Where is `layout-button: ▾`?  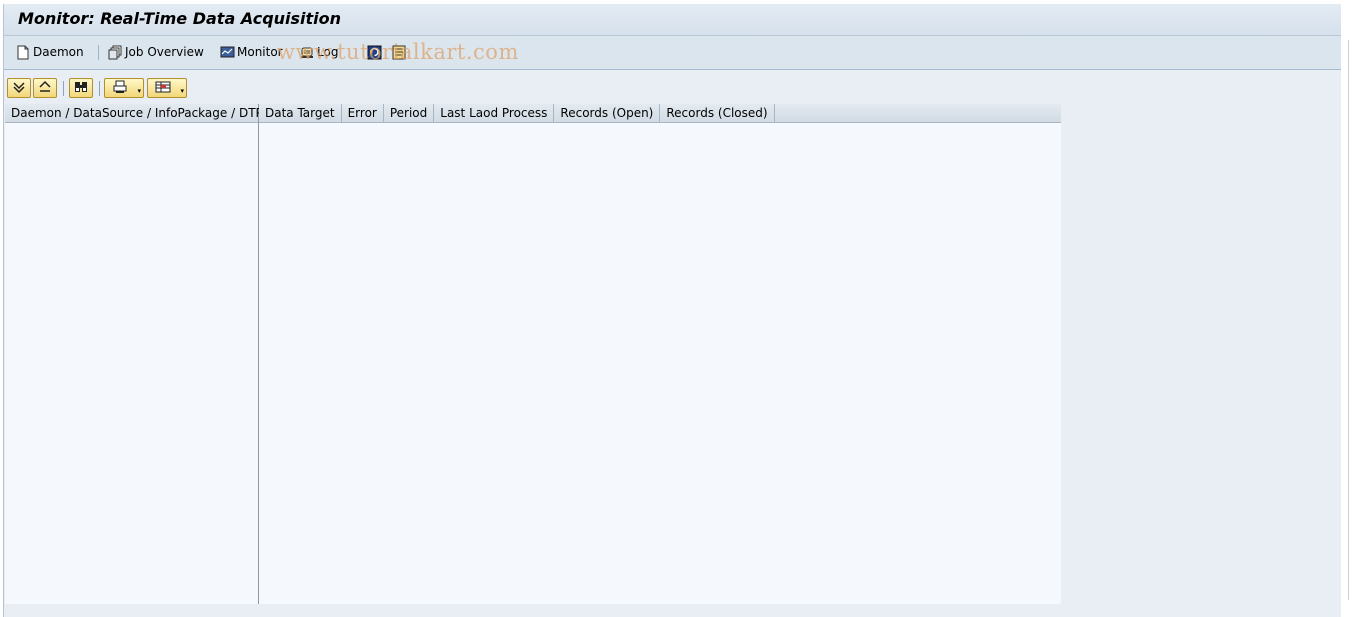
layout-button: ▾ is located at coordinates (167, 88).